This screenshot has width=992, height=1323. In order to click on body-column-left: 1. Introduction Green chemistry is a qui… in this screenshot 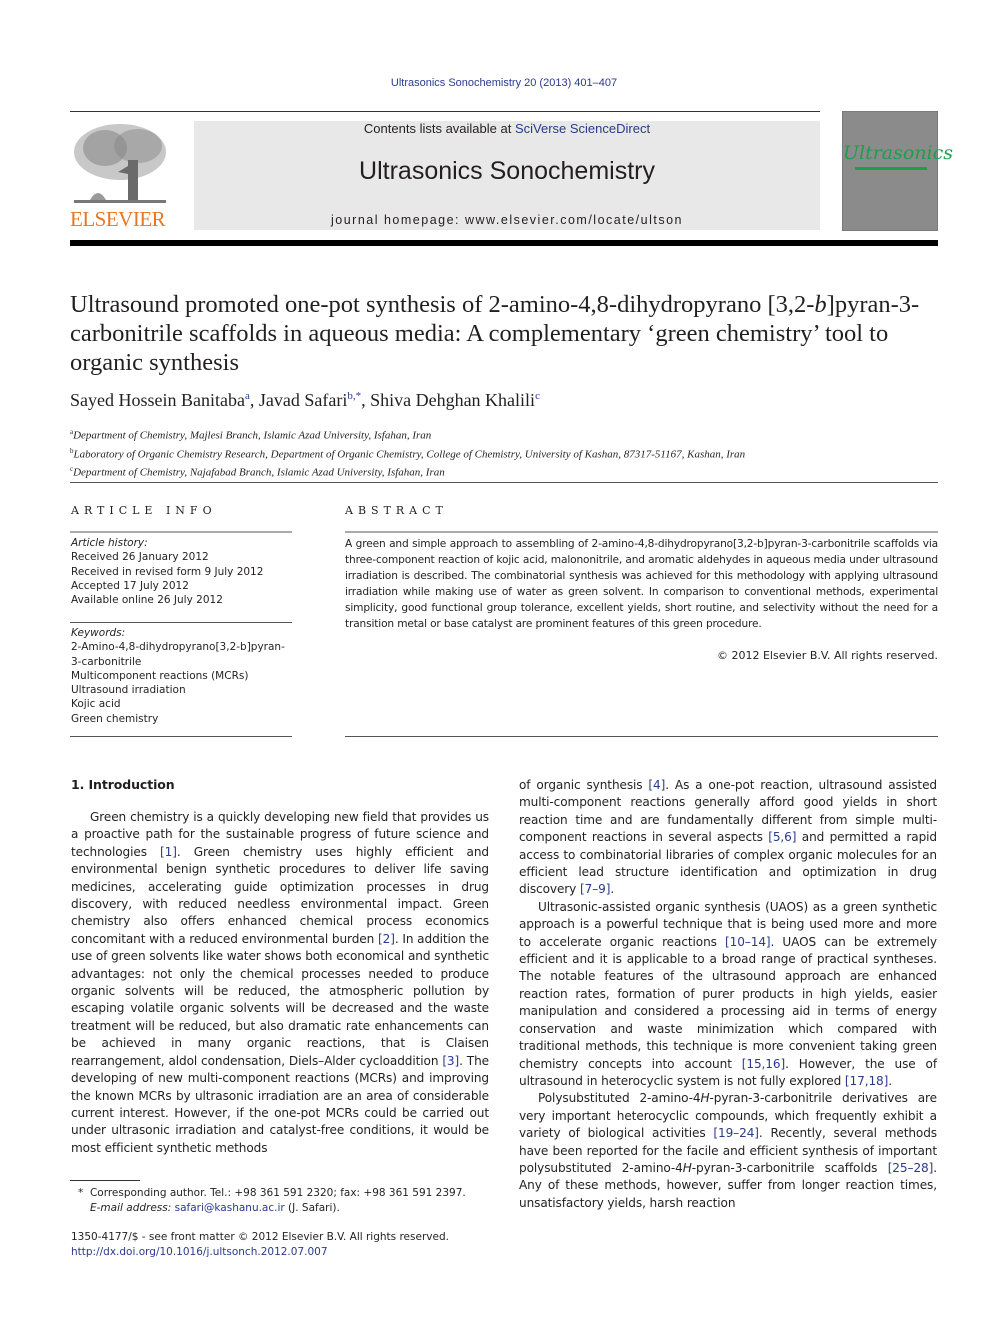, I will do `click(280, 967)`.